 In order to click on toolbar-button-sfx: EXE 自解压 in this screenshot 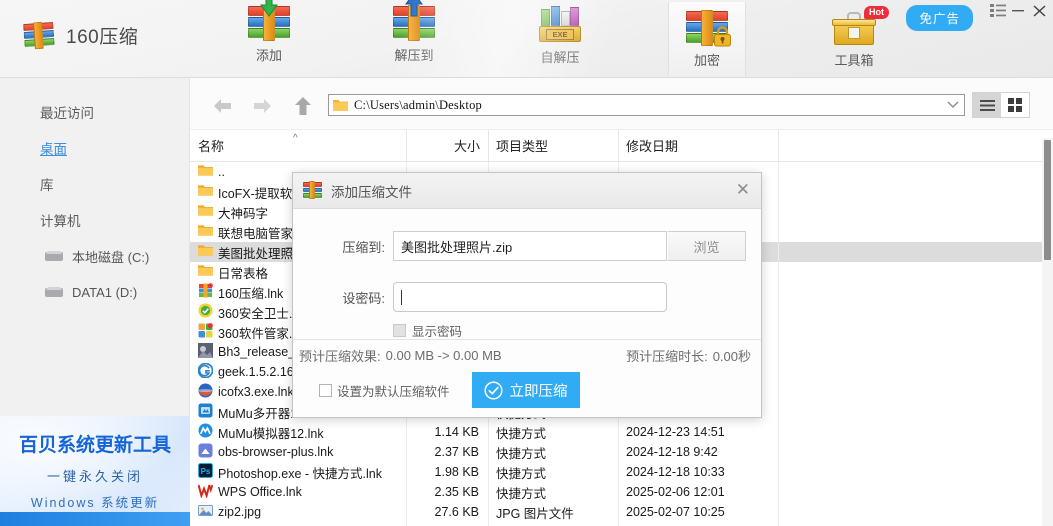, I will do `click(560, 39)`.